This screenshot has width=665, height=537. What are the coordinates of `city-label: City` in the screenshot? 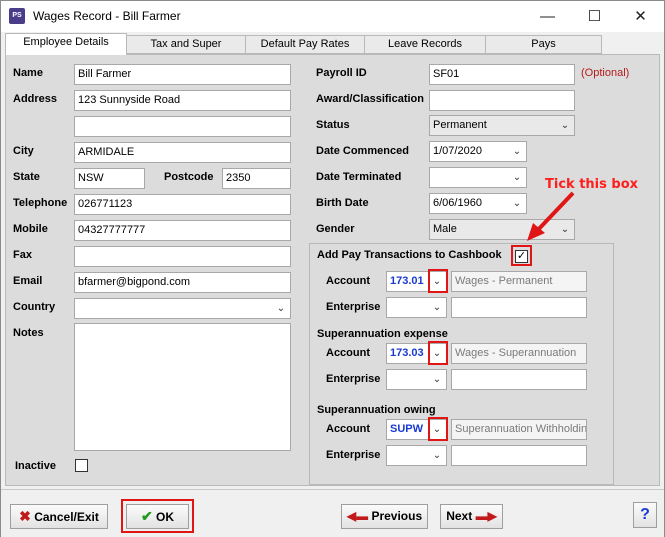 It's located at (23, 151).